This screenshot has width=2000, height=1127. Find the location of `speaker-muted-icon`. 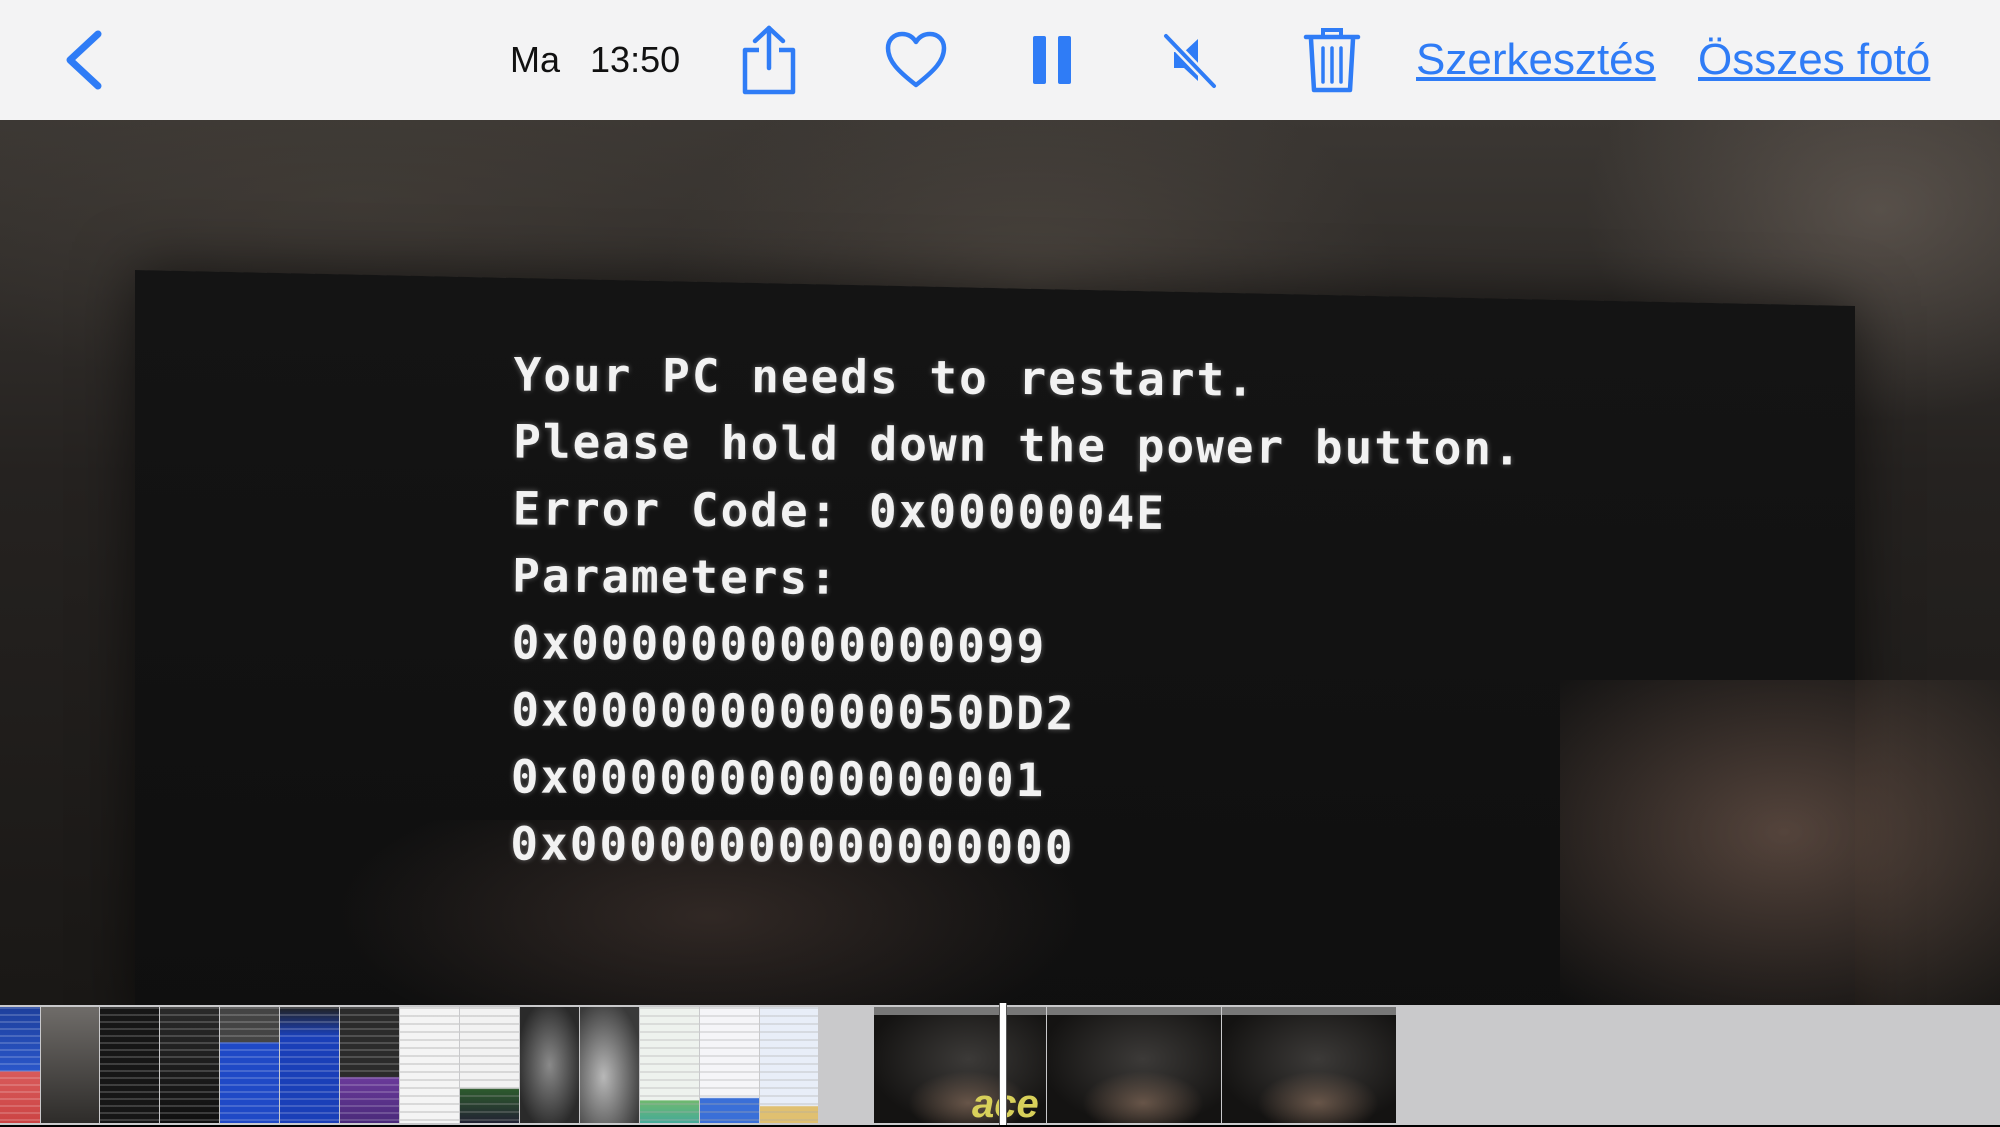

speaker-muted-icon is located at coordinates (1190, 60).